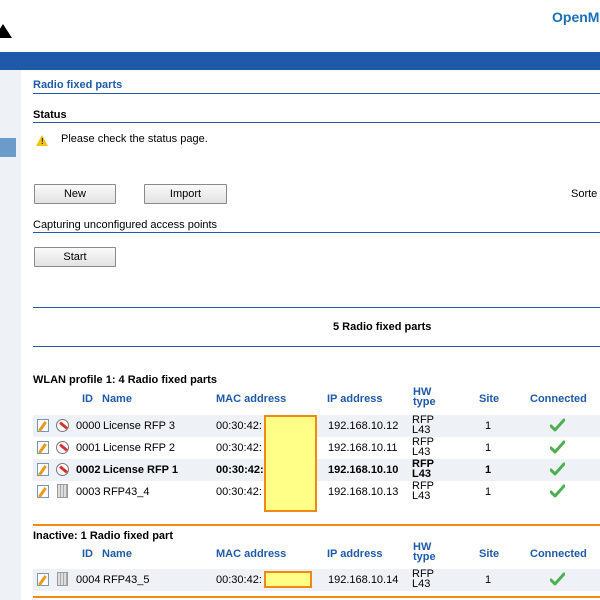  Describe the element at coordinates (88, 580) in the screenshot. I see `cell-id: 0004` at that location.